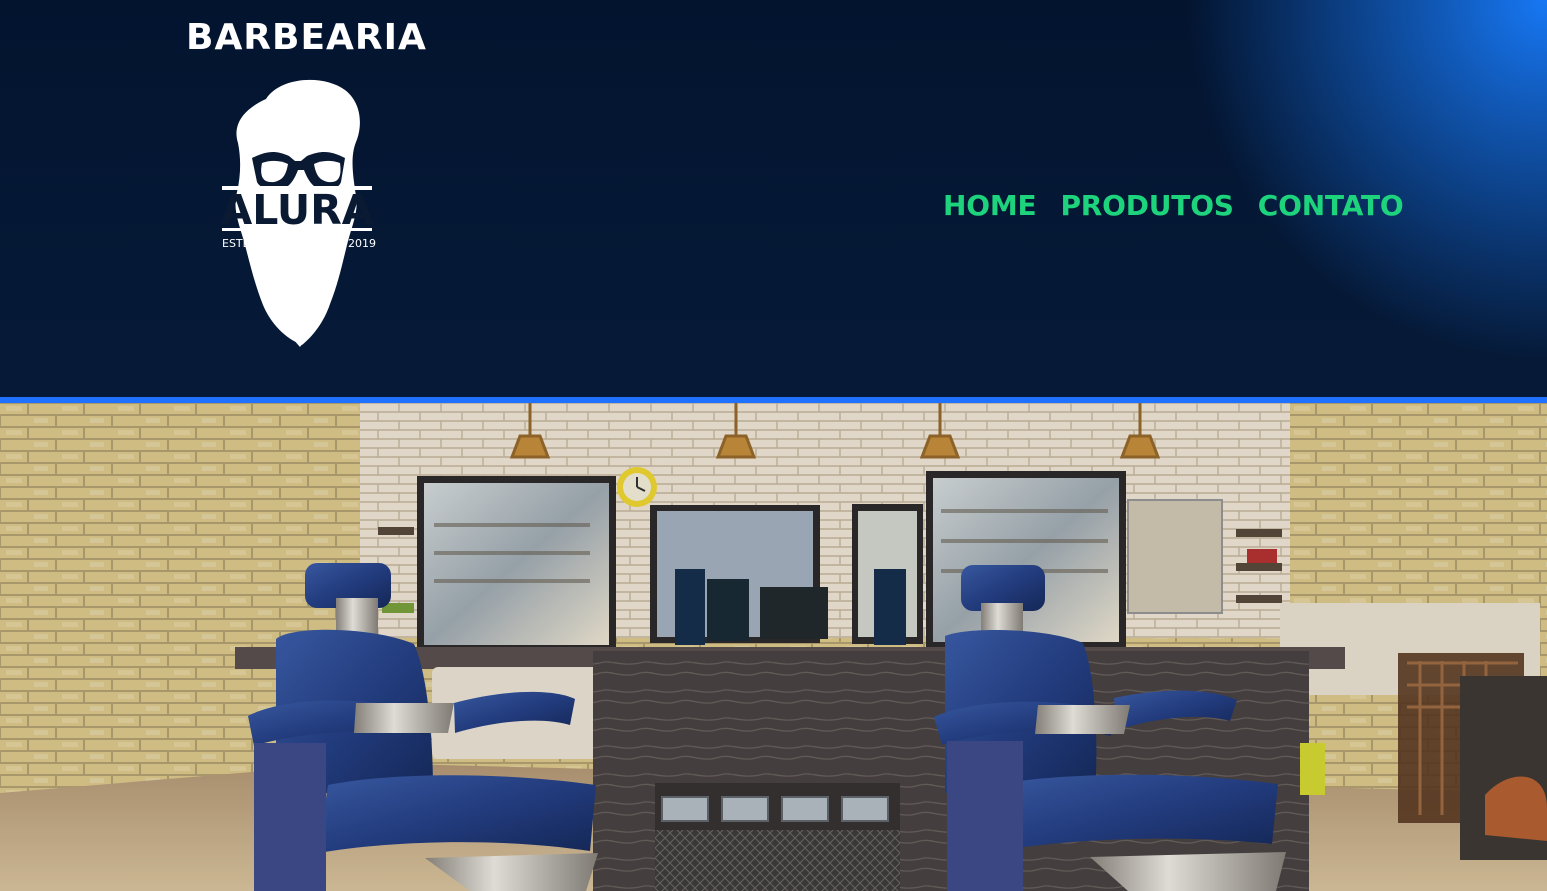 The height and width of the screenshot is (891, 1547). Describe the element at coordinates (306, 37) in the screenshot. I see `brand-name: BARBEARIA` at that location.